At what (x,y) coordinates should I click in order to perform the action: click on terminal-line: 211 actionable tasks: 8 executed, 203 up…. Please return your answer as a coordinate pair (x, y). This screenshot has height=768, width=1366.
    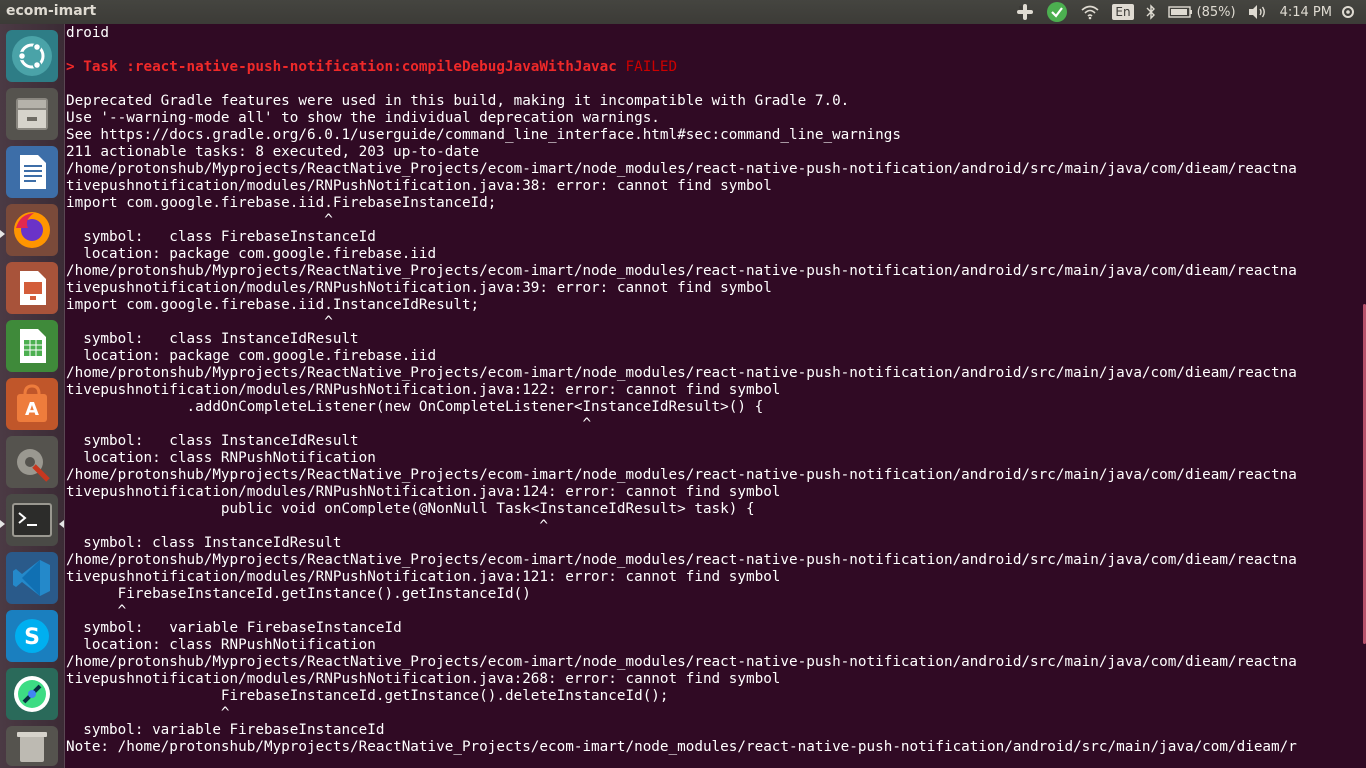
    Looking at the image, I should click on (273, 152).